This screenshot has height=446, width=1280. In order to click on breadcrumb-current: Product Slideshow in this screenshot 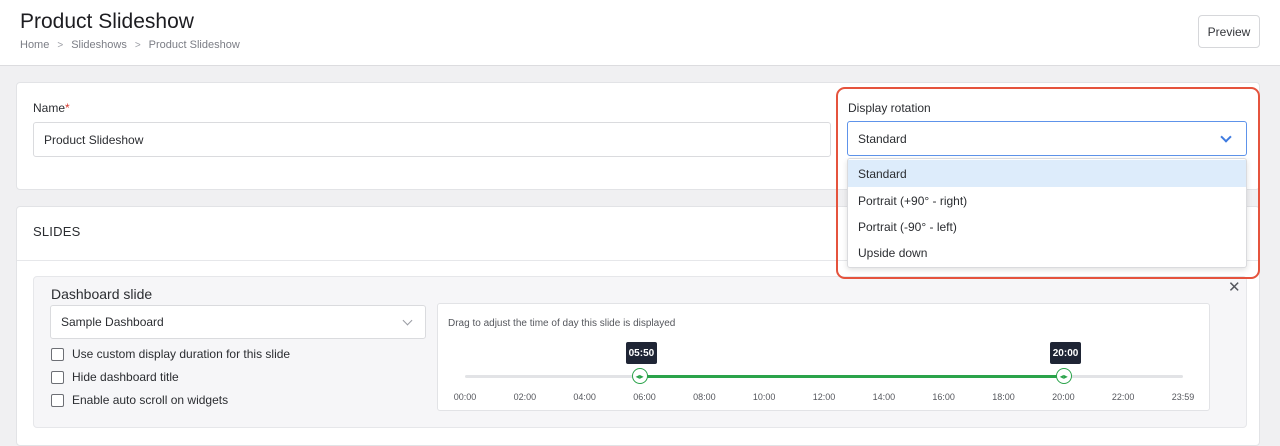, I will do `click(194, 45)`.